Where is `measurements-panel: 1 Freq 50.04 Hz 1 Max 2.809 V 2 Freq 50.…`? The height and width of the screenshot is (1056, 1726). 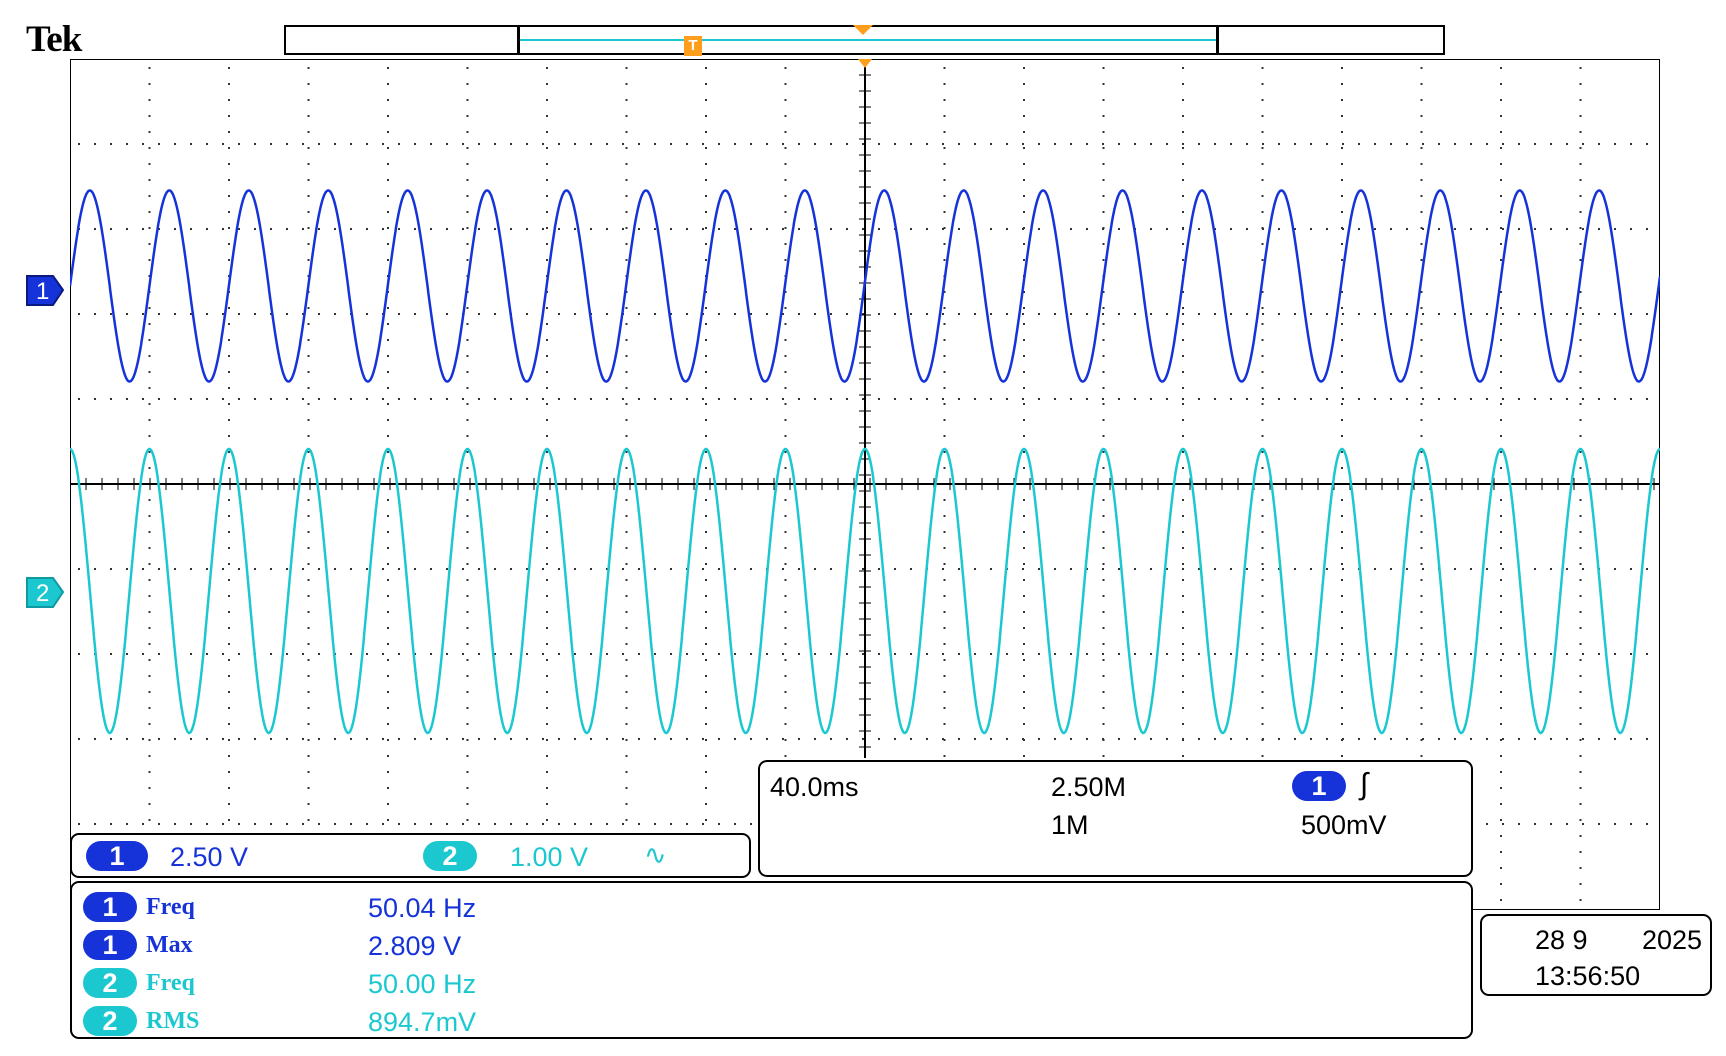
measurements-panel: 1 Freq 50.04 Hz 1 Max 2.809 V 2 Freq 50.… is located at coordinates (771, 960).